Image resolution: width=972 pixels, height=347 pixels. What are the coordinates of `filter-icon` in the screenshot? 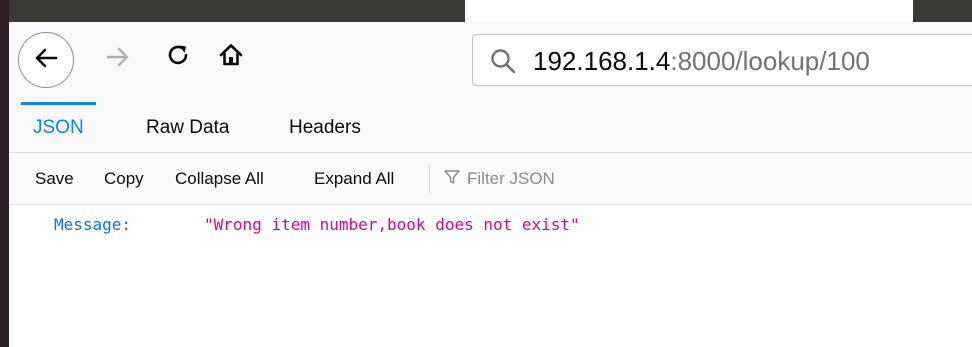 It's located at (452, 179).